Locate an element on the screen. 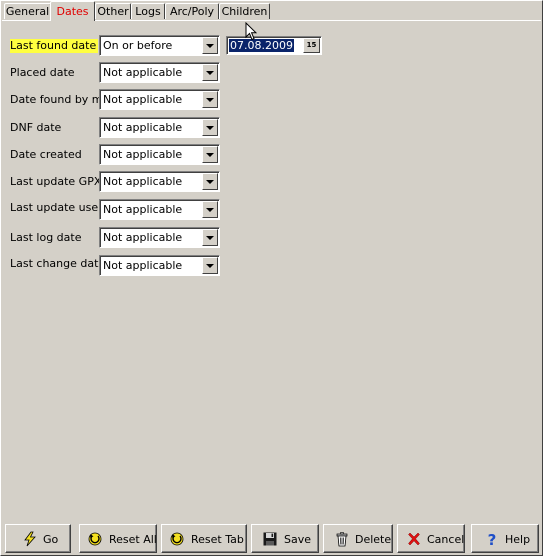 This screenshot has width=543, height=556. cancel-label: Cancel is located at coordinates (446, 539).